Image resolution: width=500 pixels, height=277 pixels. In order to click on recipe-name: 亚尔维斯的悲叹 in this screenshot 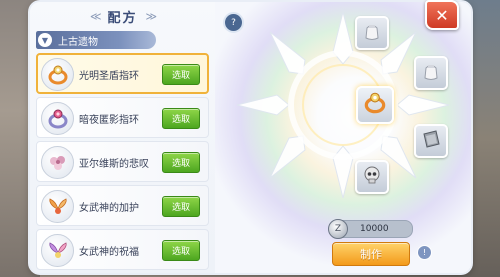, I will do `click(114, 164)`.